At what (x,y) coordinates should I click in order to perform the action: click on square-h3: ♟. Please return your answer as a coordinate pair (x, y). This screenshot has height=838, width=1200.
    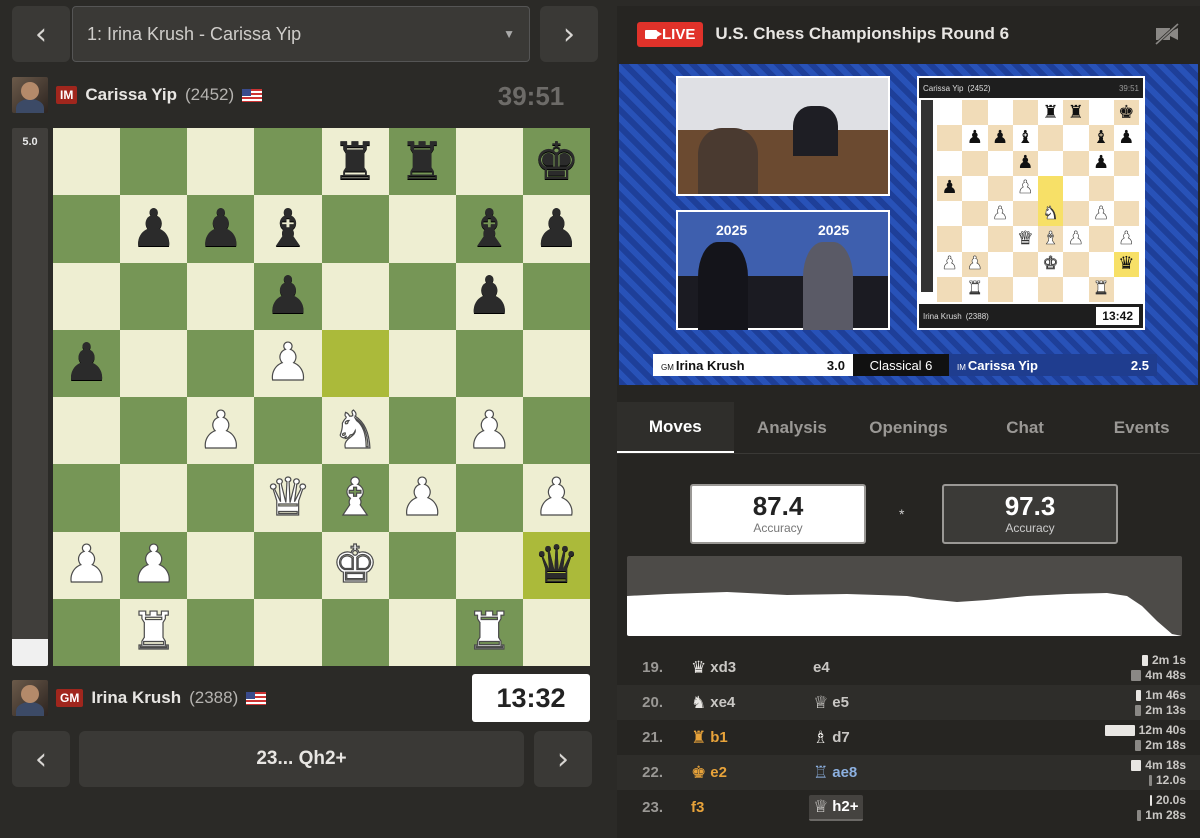
    Looking at the image, I should click on (556, 498).